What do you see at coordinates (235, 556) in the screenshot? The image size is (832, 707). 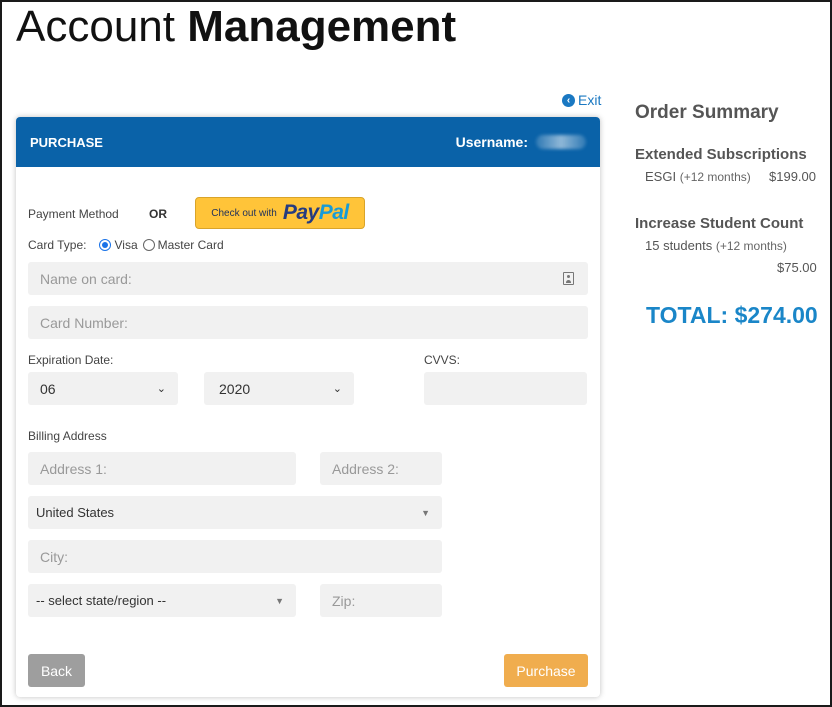 I see `city-input: City:` at bounding box center [235, 556].